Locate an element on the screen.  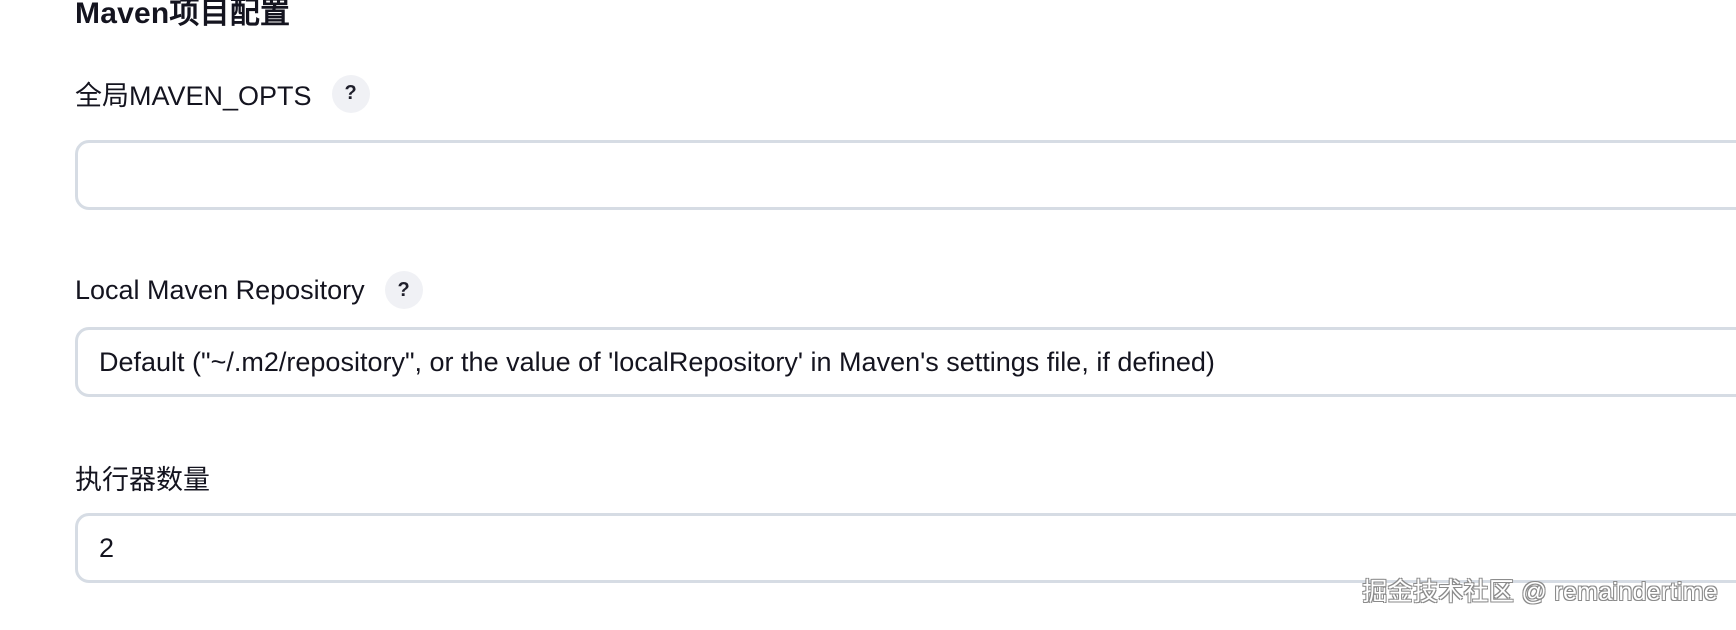
executors-label-row: 执行器数量 is located at coordinates (142, 477).